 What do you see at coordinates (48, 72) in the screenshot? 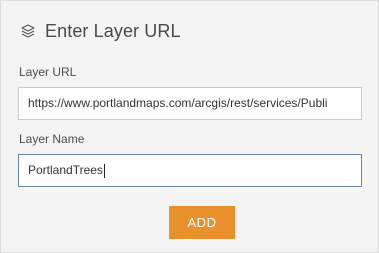
I see `layer-url-label: Layer URL` at bounding box center [48, 72].